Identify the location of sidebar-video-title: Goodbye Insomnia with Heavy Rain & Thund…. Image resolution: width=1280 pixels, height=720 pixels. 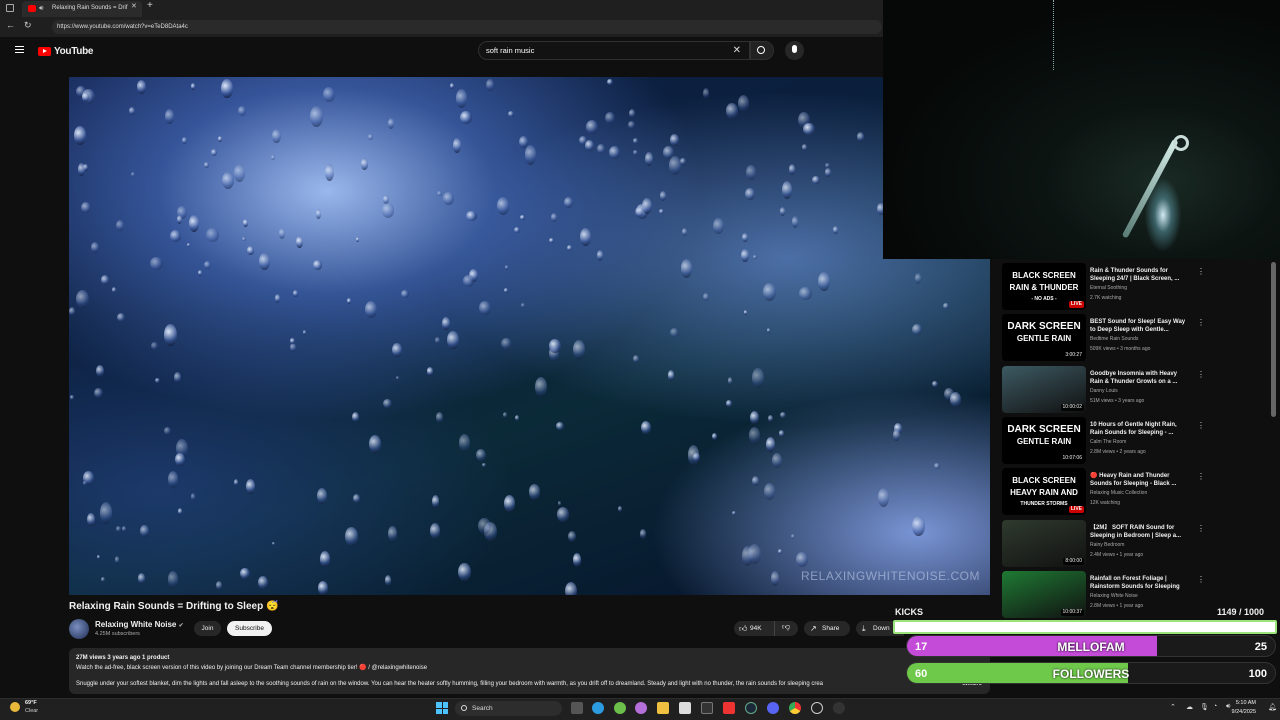
(1140, 378).